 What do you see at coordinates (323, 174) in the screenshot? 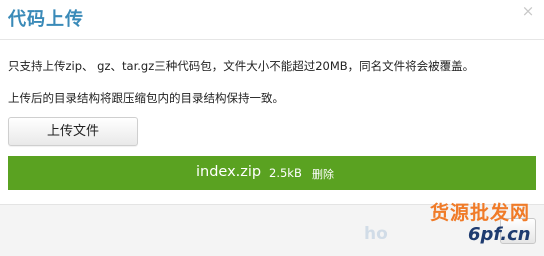
I see `delete-file-link: 删除` at bounding box center [323, 174].